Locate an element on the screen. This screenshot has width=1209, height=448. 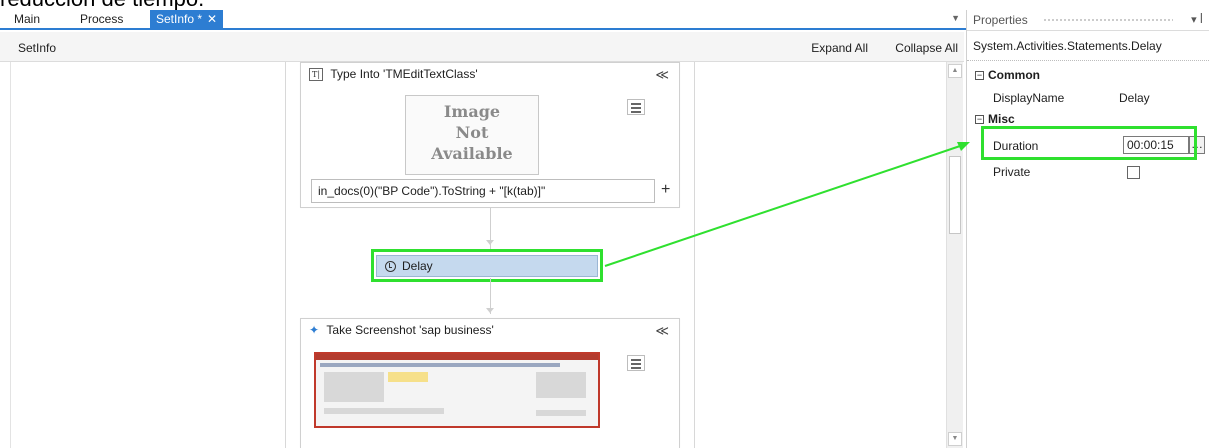
scroll-up-icon: ▲ is located at coordinates (955, 71).